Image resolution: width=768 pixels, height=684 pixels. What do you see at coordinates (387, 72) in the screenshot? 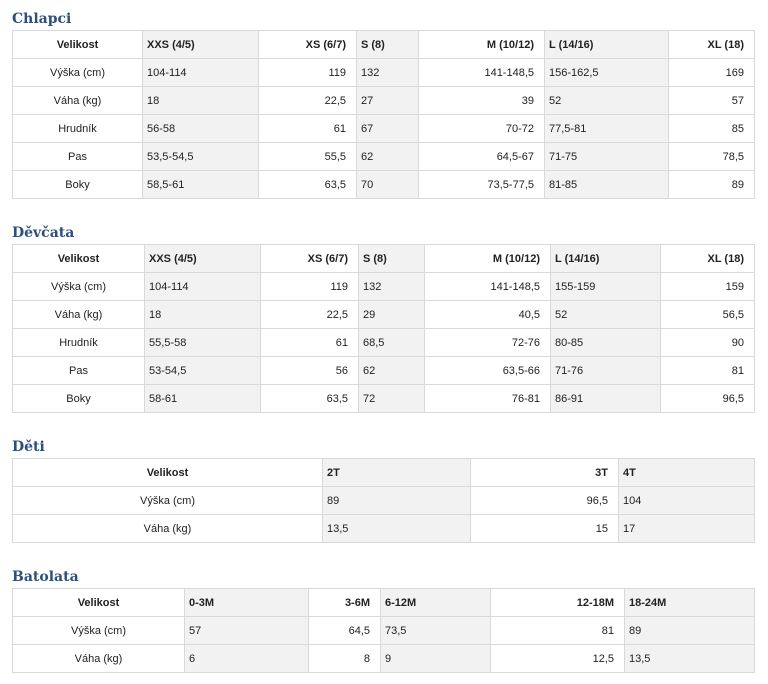
I see `table-cell: 132` at bounding box center [387, 72].